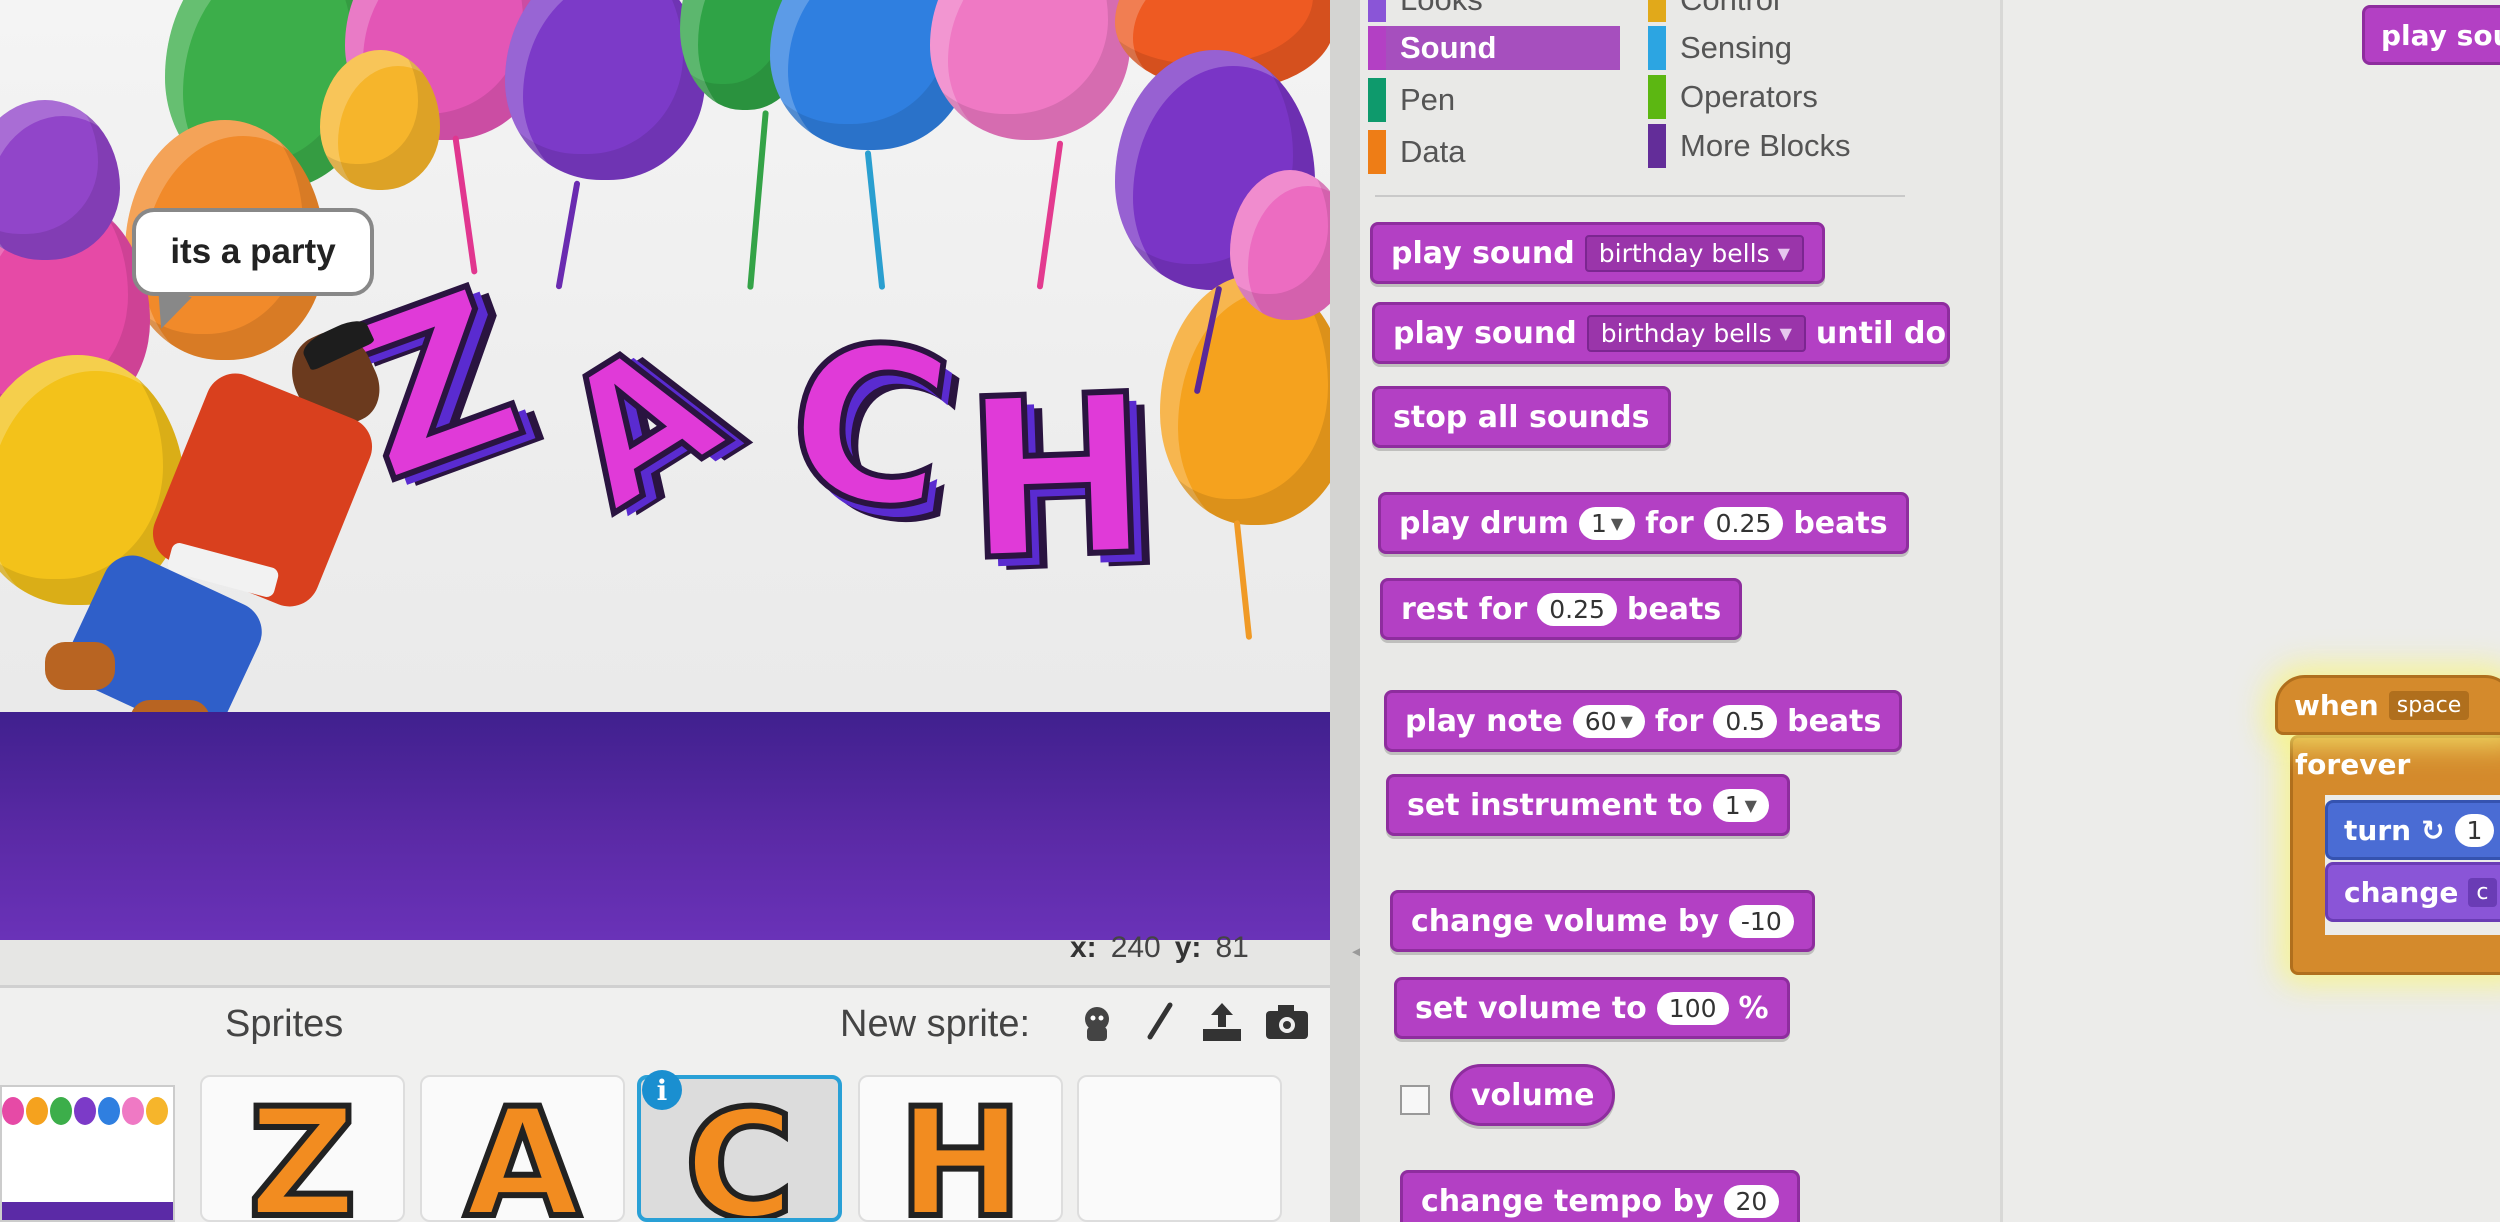 The image size is (2500, 1222). What do you see at coordinates (1598, 523) in the screenshot?
I see `drum-value: 1` at bounding box center [1598, 523].